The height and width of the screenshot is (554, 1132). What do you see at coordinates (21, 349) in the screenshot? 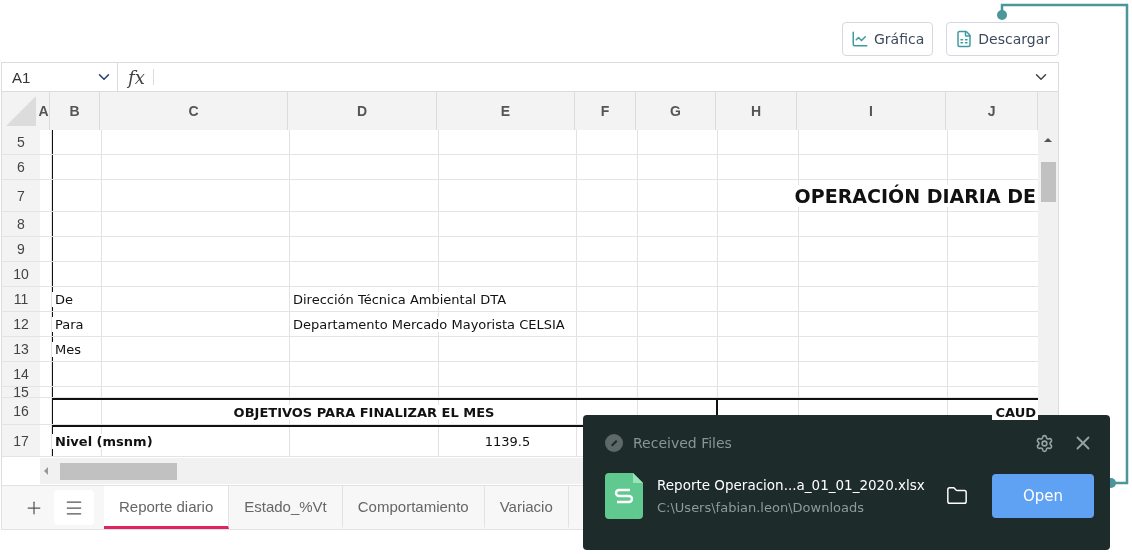
I see `row-header: 13` at bounding box center [21, 349].